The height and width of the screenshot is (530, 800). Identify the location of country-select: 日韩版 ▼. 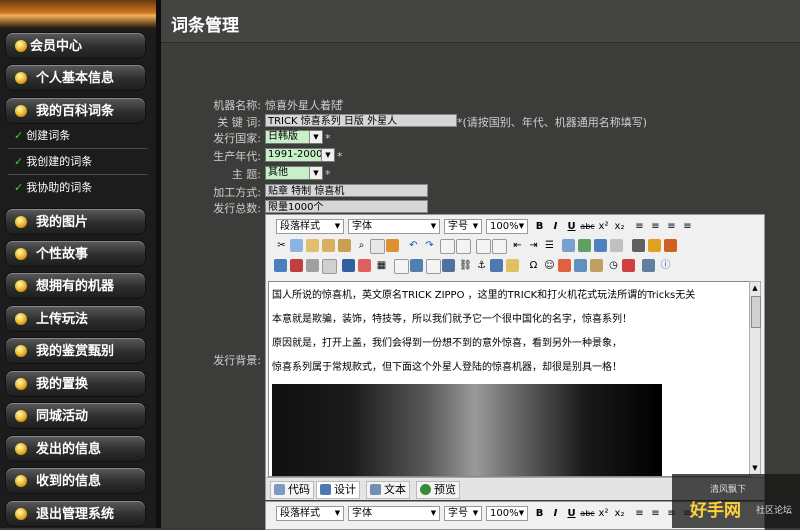
(294, 137).